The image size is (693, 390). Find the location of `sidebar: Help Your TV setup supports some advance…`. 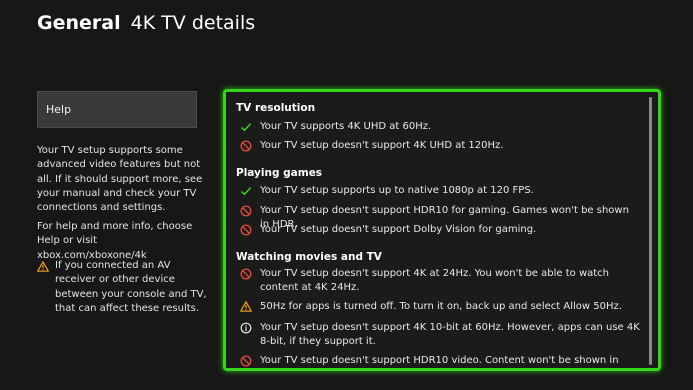

sidebar: Help Your TV setup supports some advance… is located at coordinates (122, 202).